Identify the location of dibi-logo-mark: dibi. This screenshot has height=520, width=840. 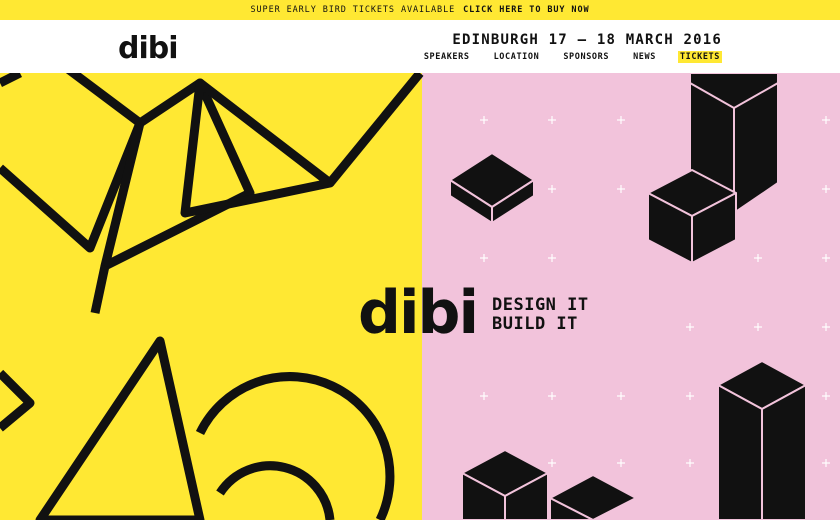
(148, 48).